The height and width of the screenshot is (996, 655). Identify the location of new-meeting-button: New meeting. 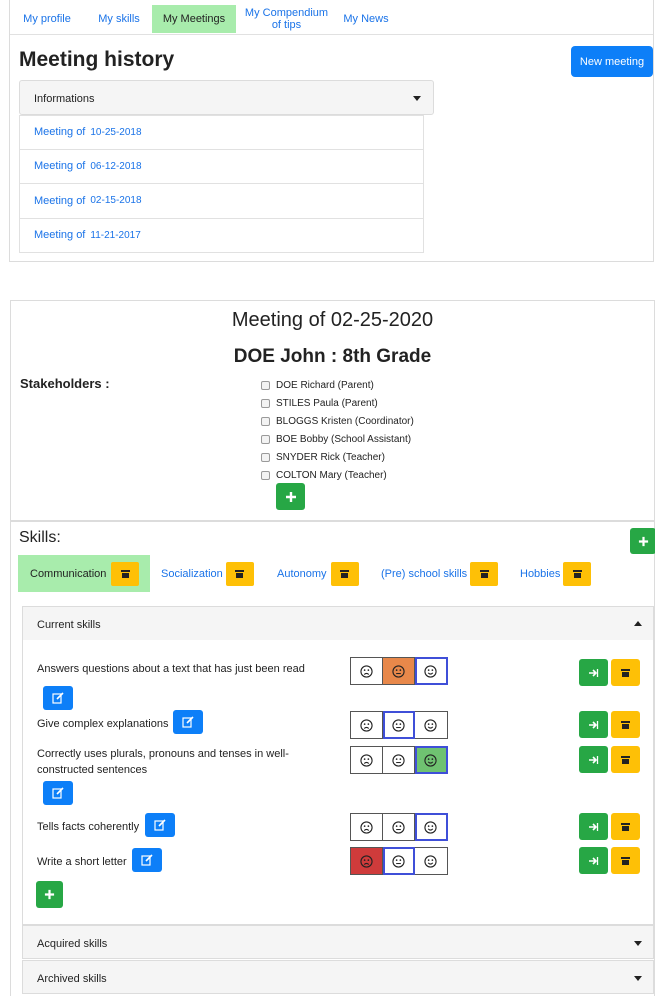
(612, 61).